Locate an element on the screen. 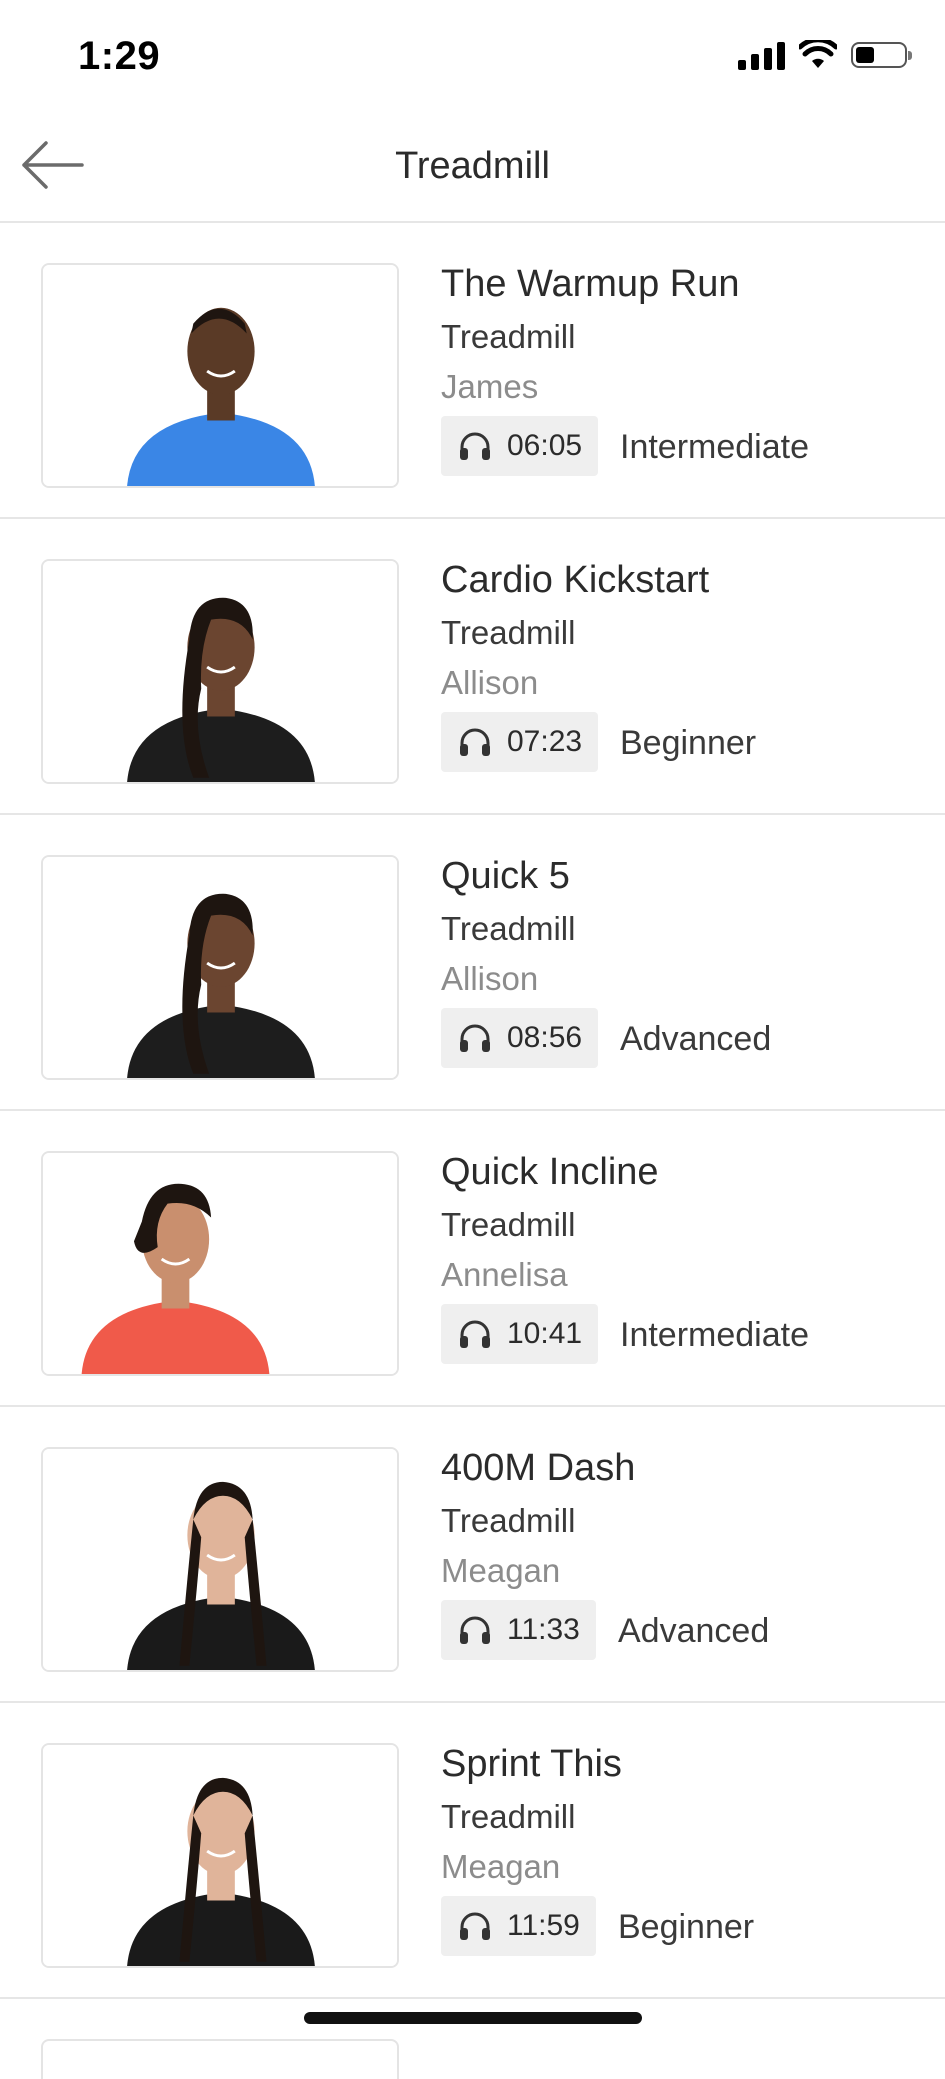  battery-icon is located at coordinates (881, 55).